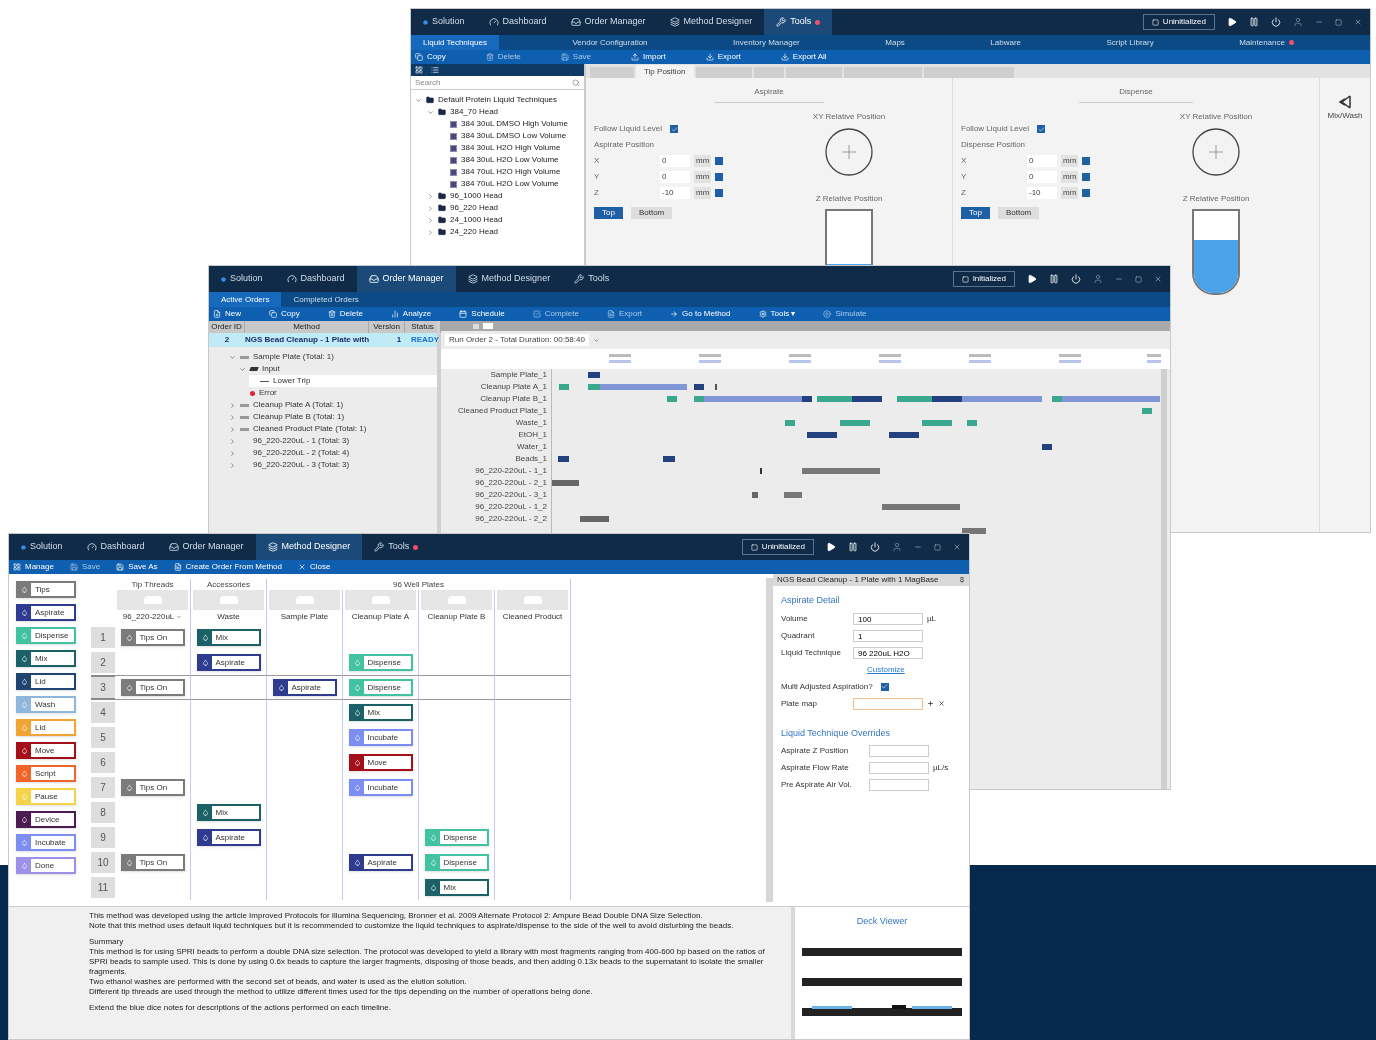 This screenshot has height=1040, width=1376. What do you see at coordinates (242, 279) in the screenshot?
I see `nav-tab: Solution` at bounding box center [242, 279].